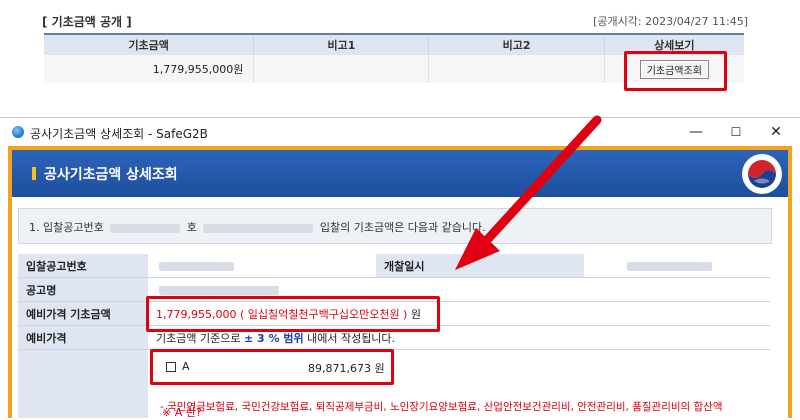 The image size is (800, 420). I want to click on column-header: 비고2, so click(516, 44).